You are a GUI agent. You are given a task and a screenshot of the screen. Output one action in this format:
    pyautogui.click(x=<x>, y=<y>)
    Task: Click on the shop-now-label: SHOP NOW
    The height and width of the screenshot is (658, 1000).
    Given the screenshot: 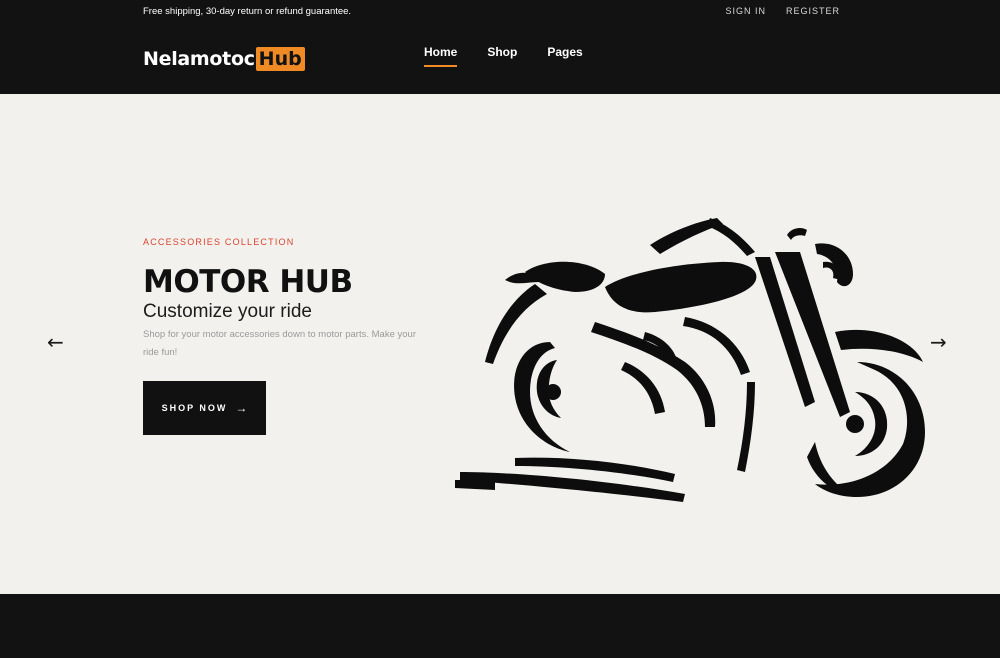 What is the action you would take?
    pyautogui.click(x=194, y=408)
    